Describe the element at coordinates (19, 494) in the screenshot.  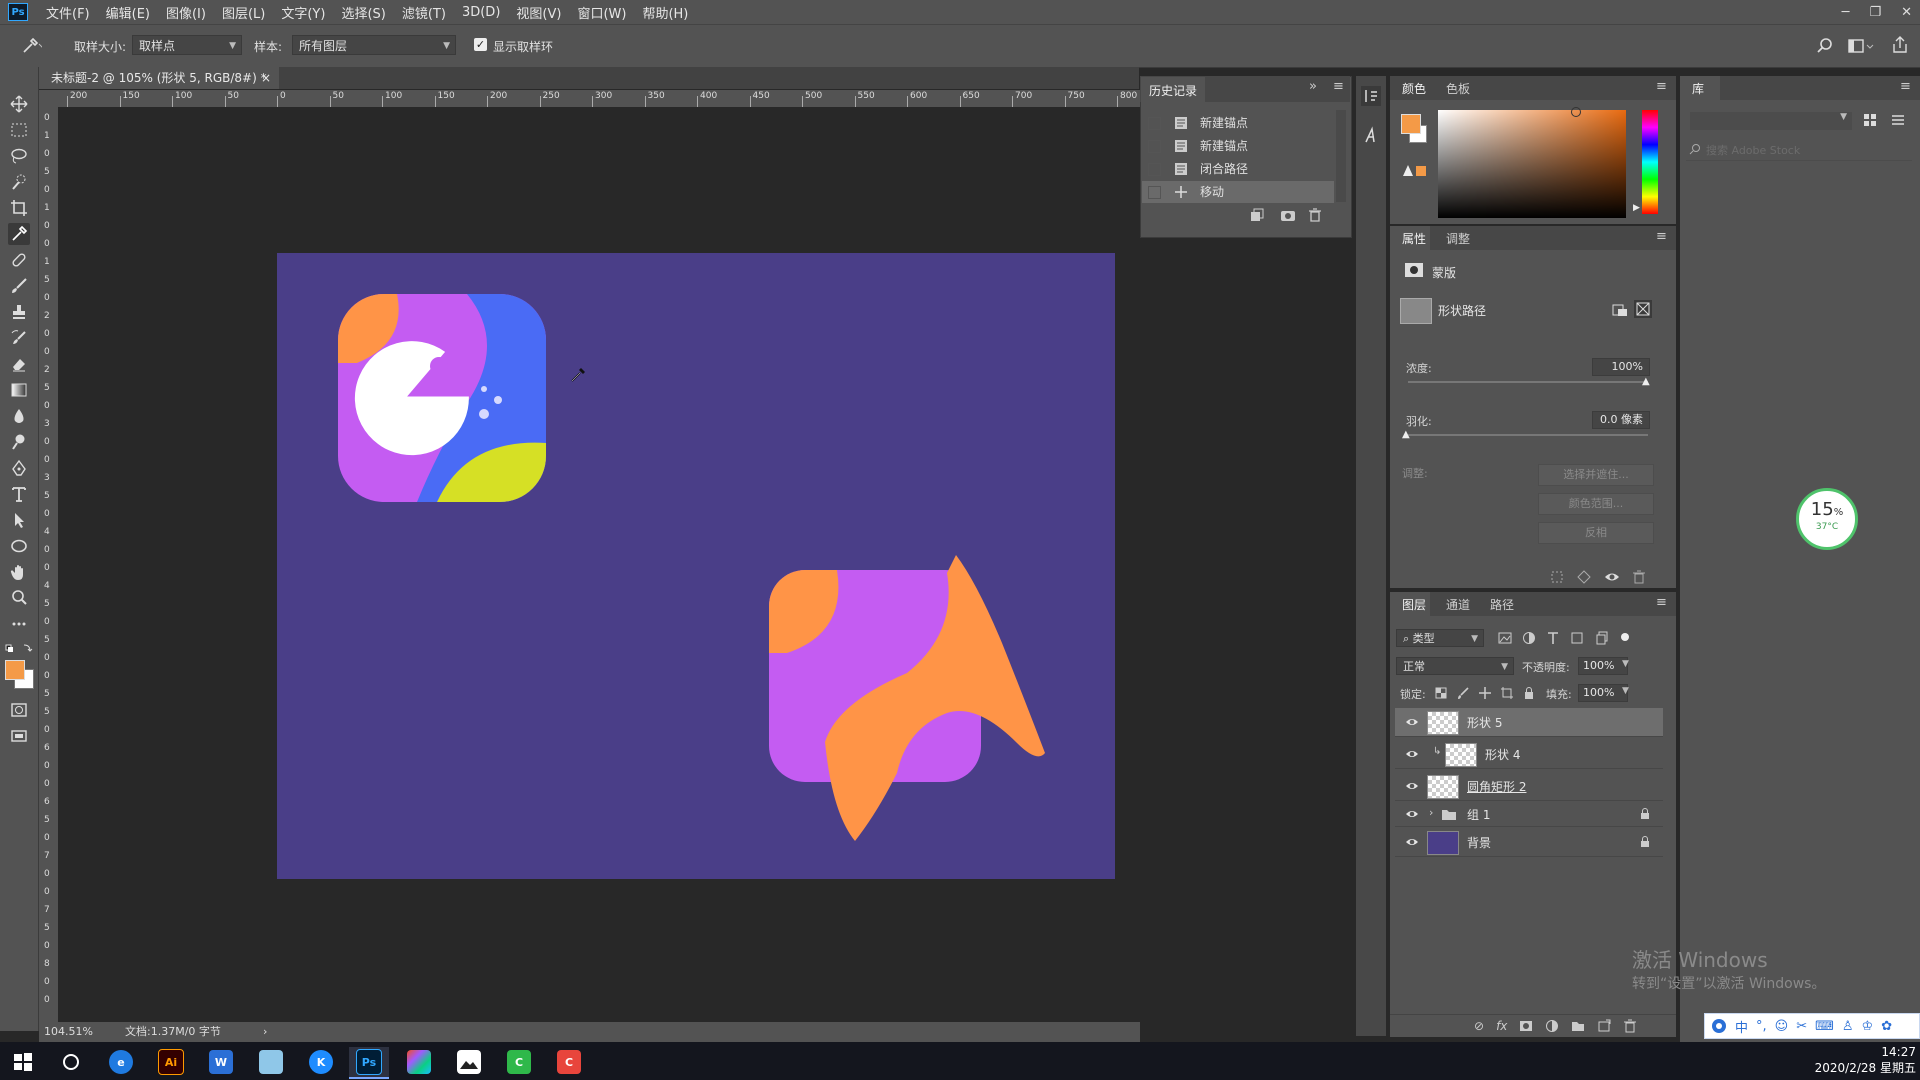
I see `type-tool-icon` at that location.